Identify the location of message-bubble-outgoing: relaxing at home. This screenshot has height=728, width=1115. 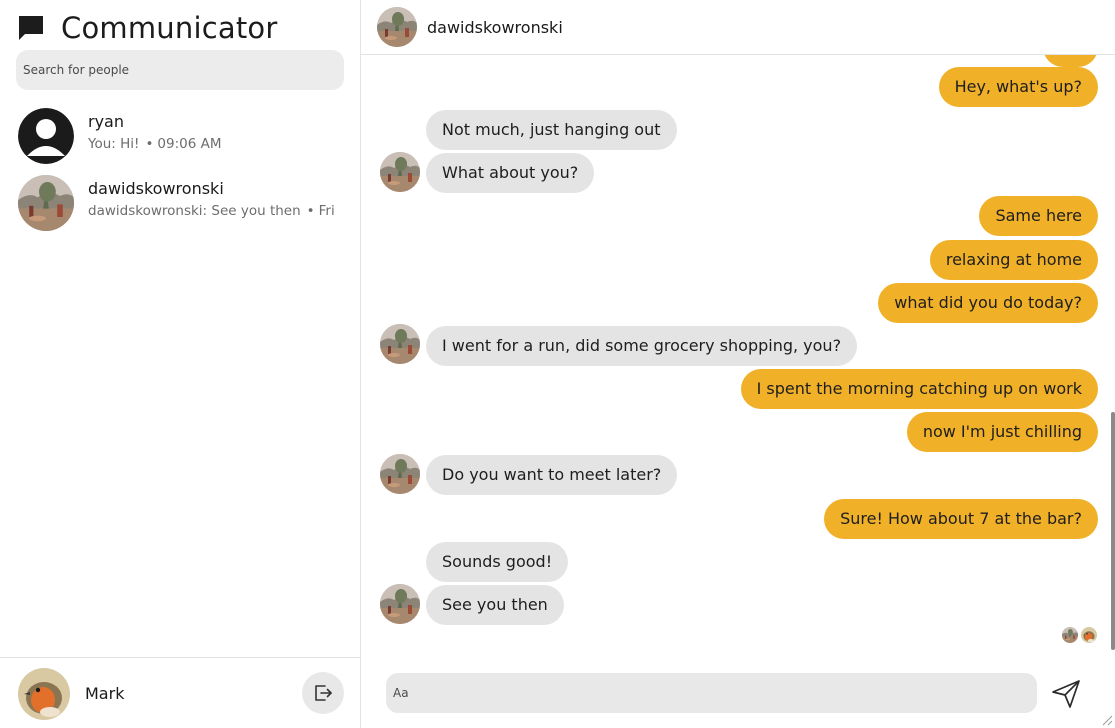
(1013, 260).